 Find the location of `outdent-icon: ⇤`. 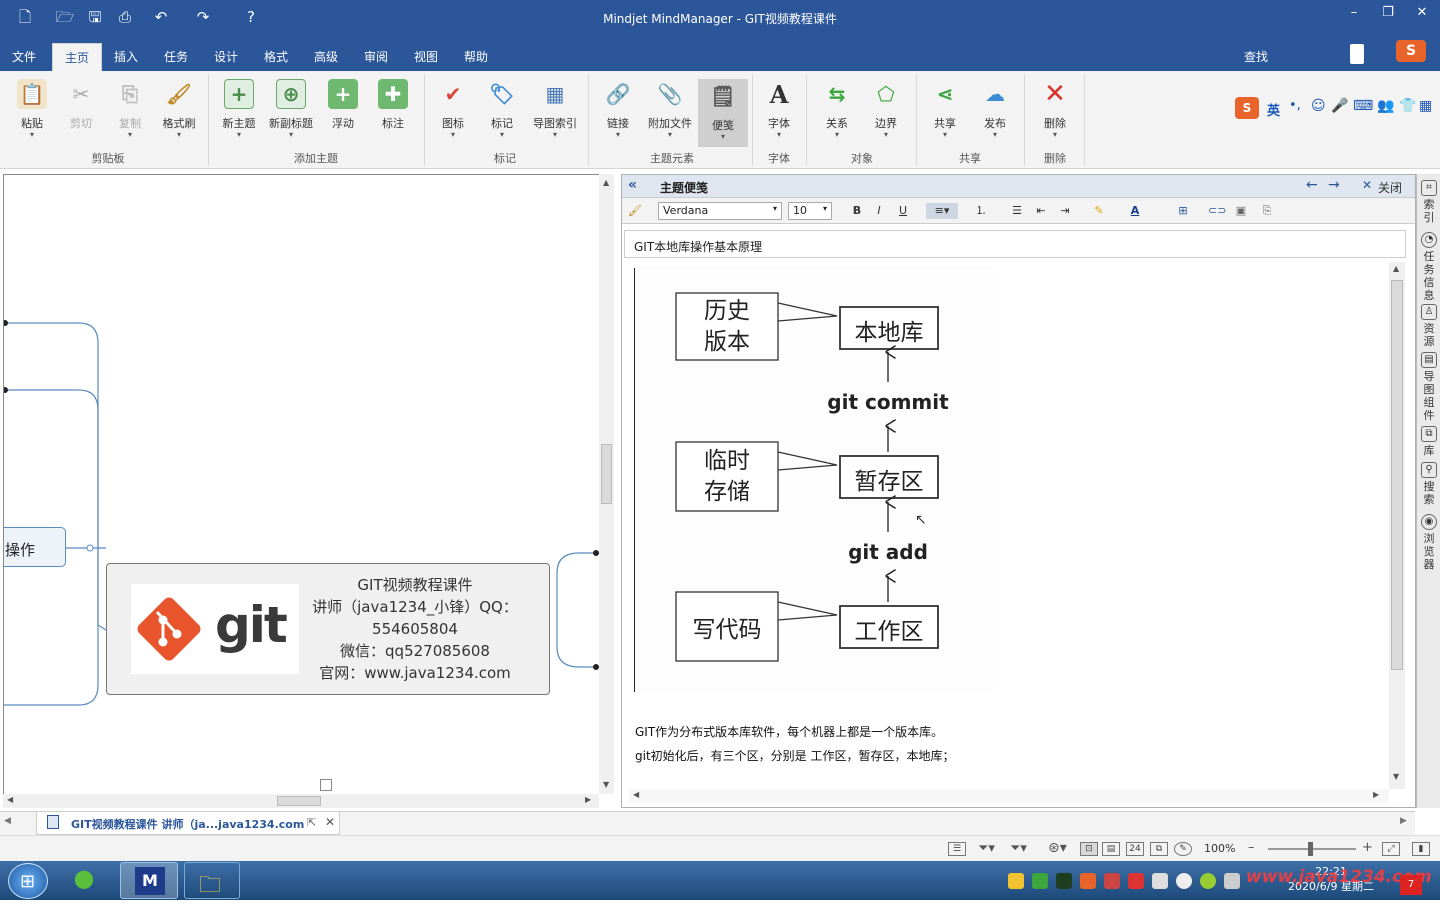

outdent-icon: ⇤ is located at coordinates (1041, 211).